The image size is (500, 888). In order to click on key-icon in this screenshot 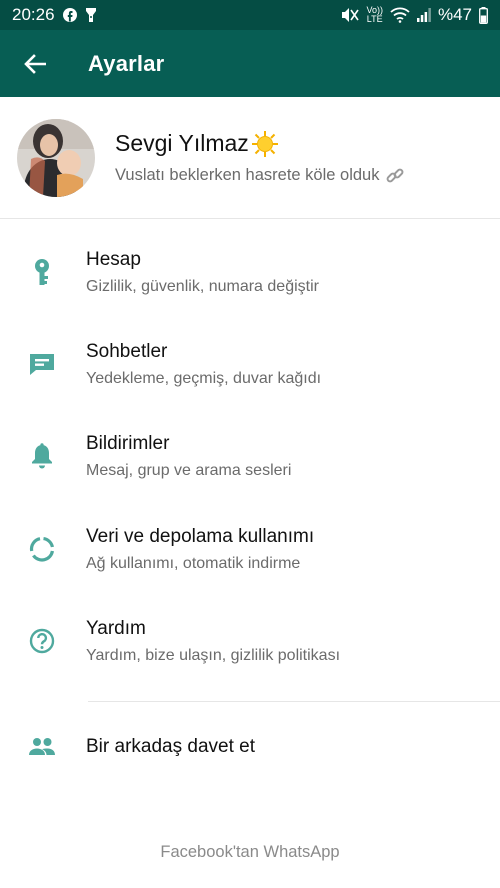, I will do `click(43, 272)`.